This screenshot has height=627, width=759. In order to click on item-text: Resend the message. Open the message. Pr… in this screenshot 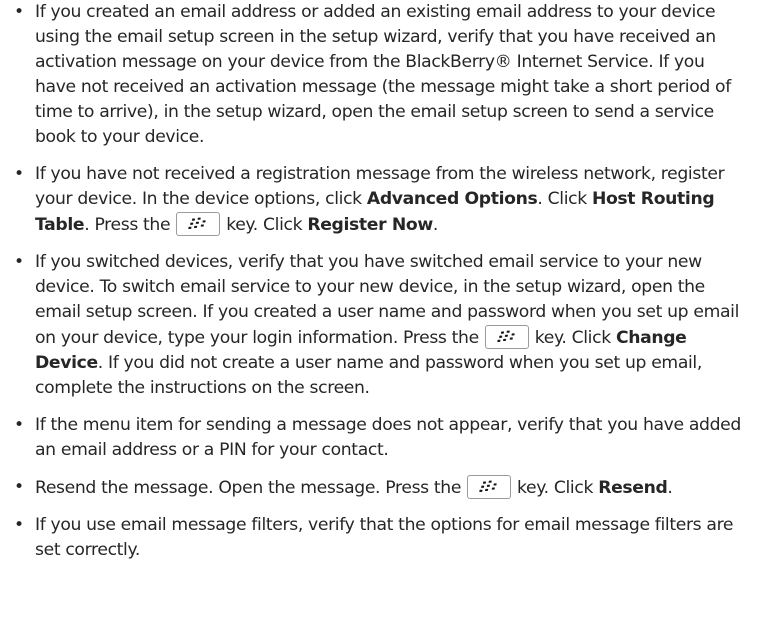, I will do `click(248, 488)`.